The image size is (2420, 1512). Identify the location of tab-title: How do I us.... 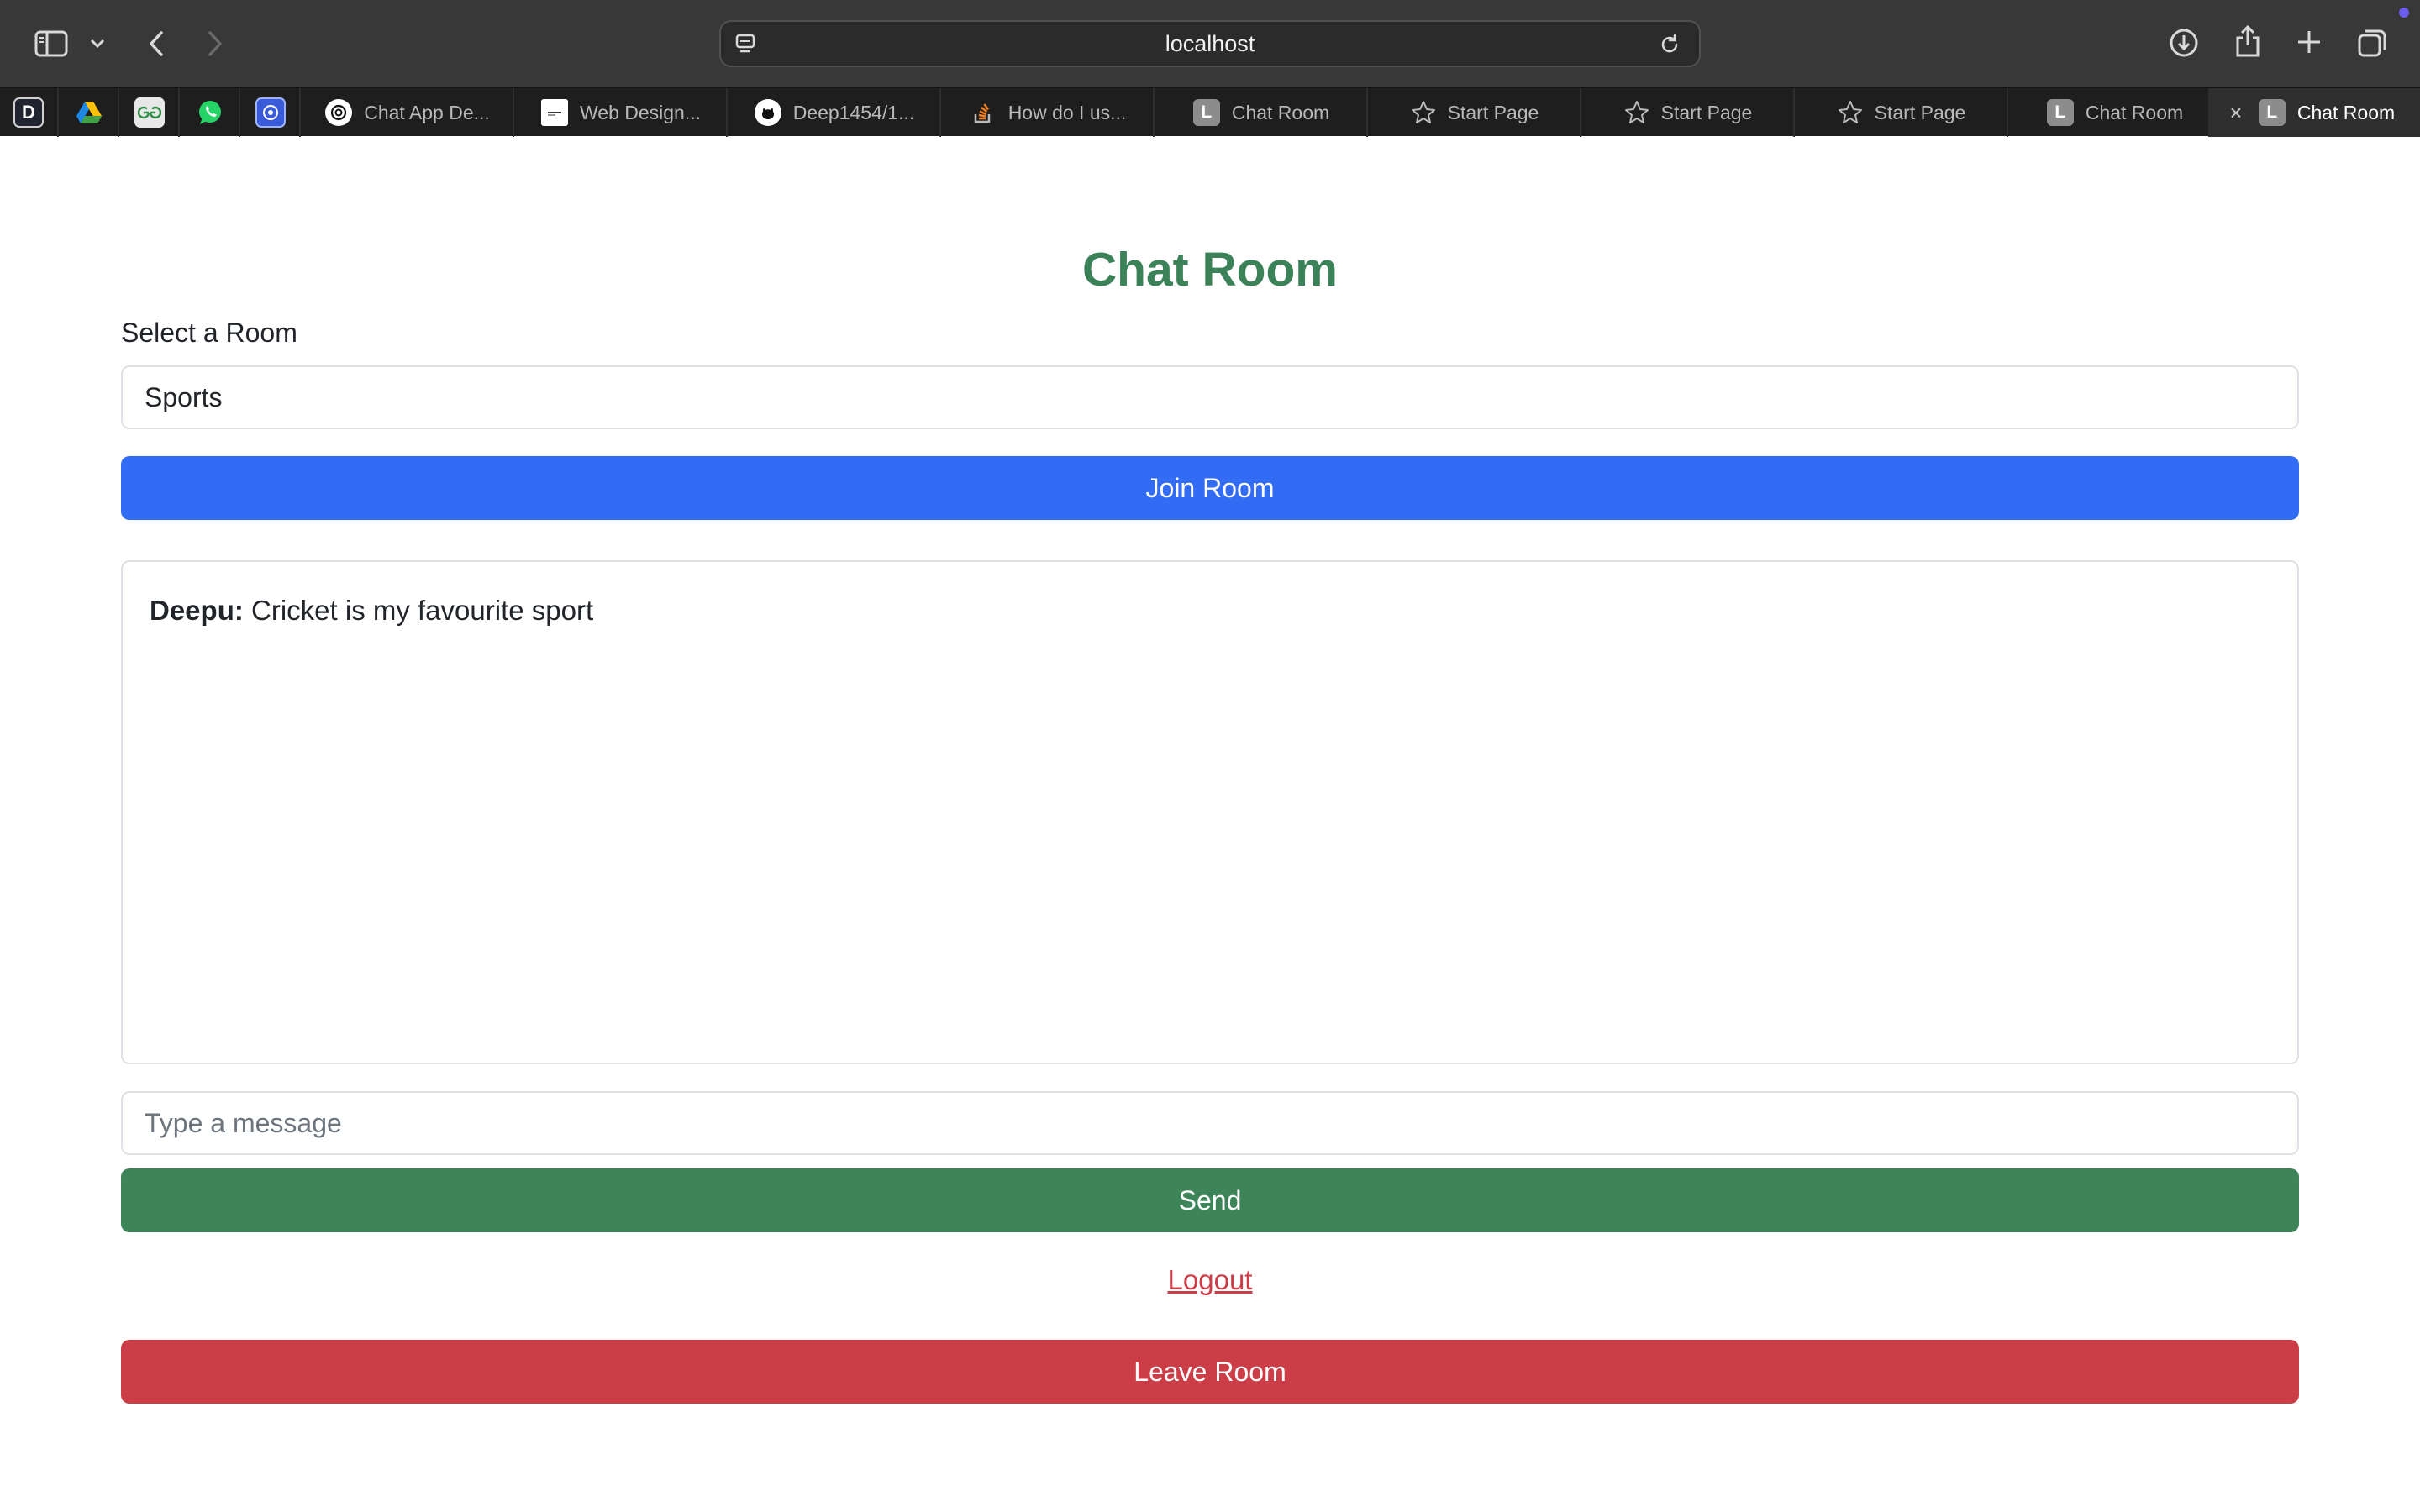
(1067, 112).